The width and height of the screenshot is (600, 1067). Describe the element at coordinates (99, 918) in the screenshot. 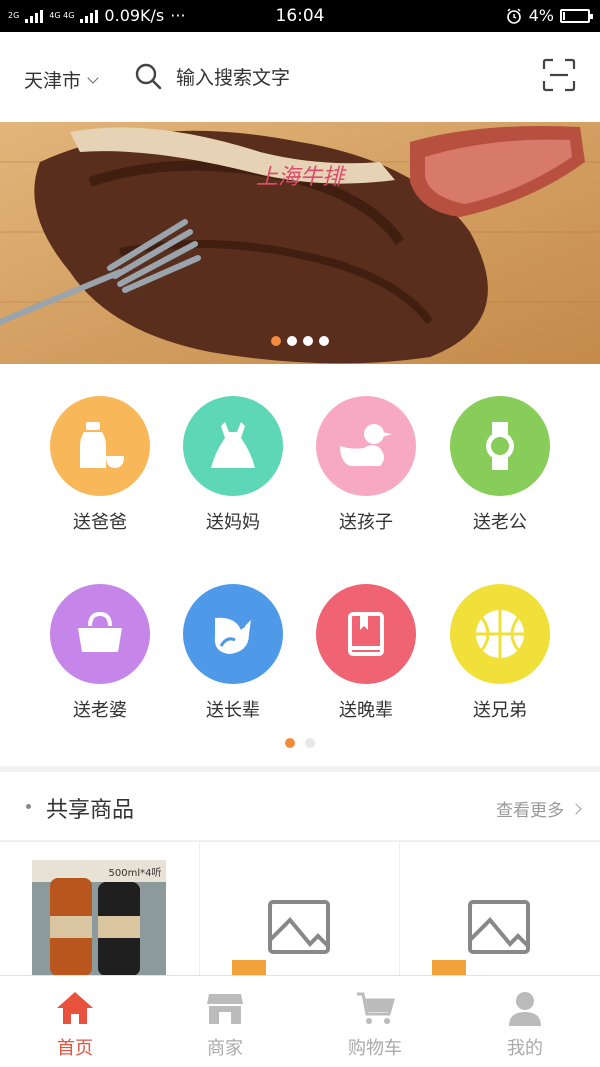

I see `product-image: 500ml*4听` at that location.